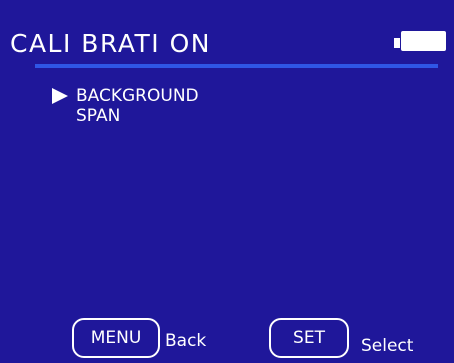  Describe the element at coordinates (186, 341) in the screenshot. I see `menu-button-action-label: Back` at that location.